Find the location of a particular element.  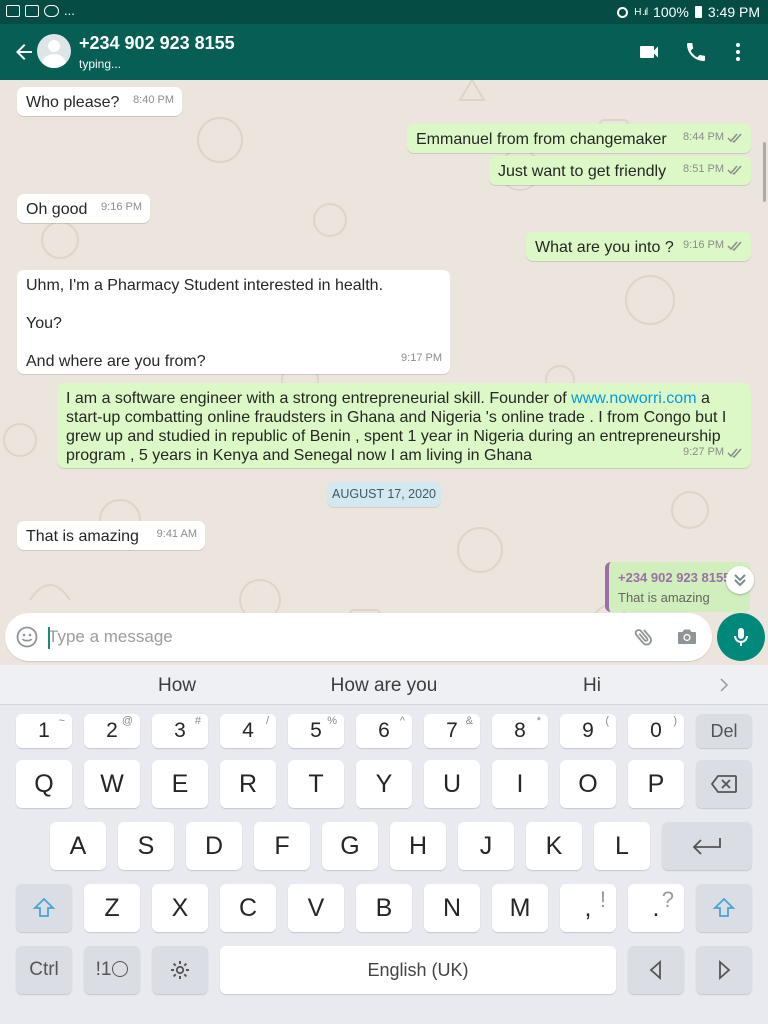

date-separator: AUGUST 17, 2020 is located at coordinates (384, 494).